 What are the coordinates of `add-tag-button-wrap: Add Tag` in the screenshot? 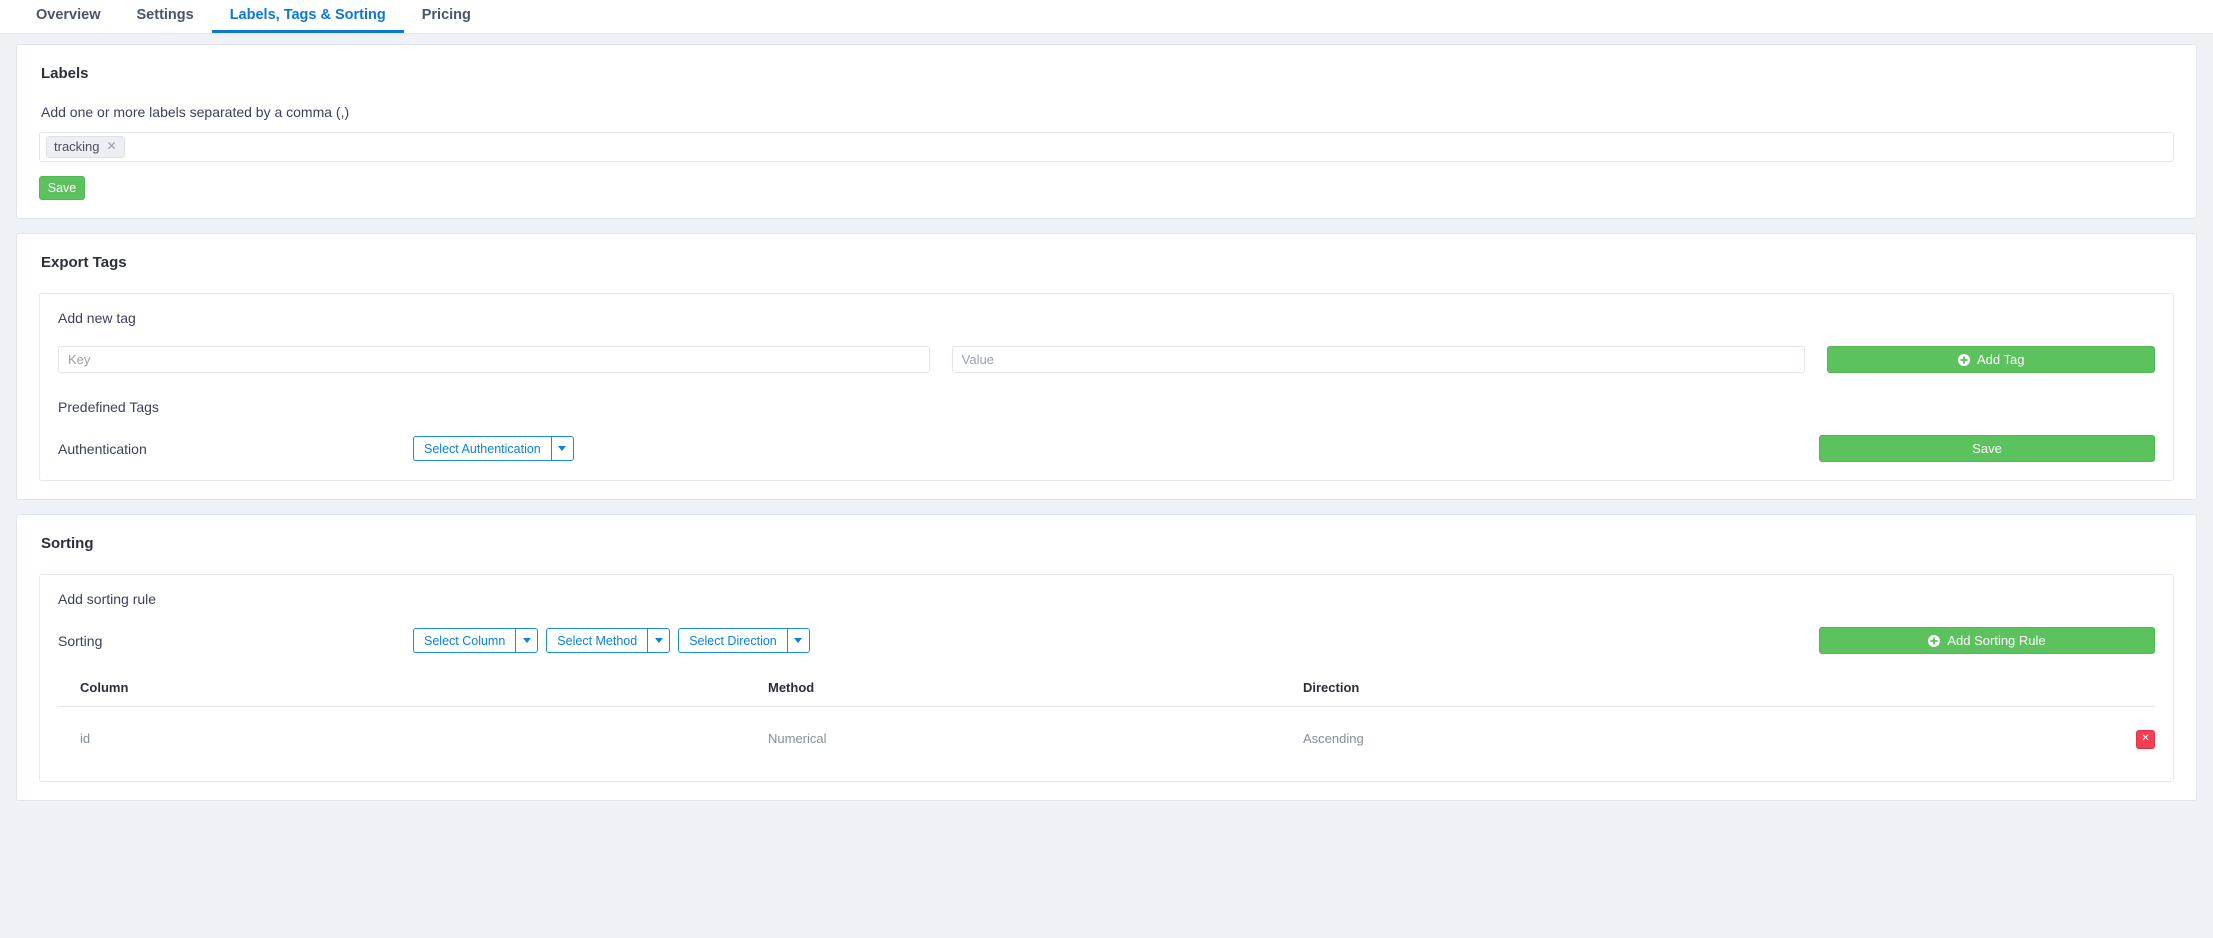 It's located at (1991, 359).